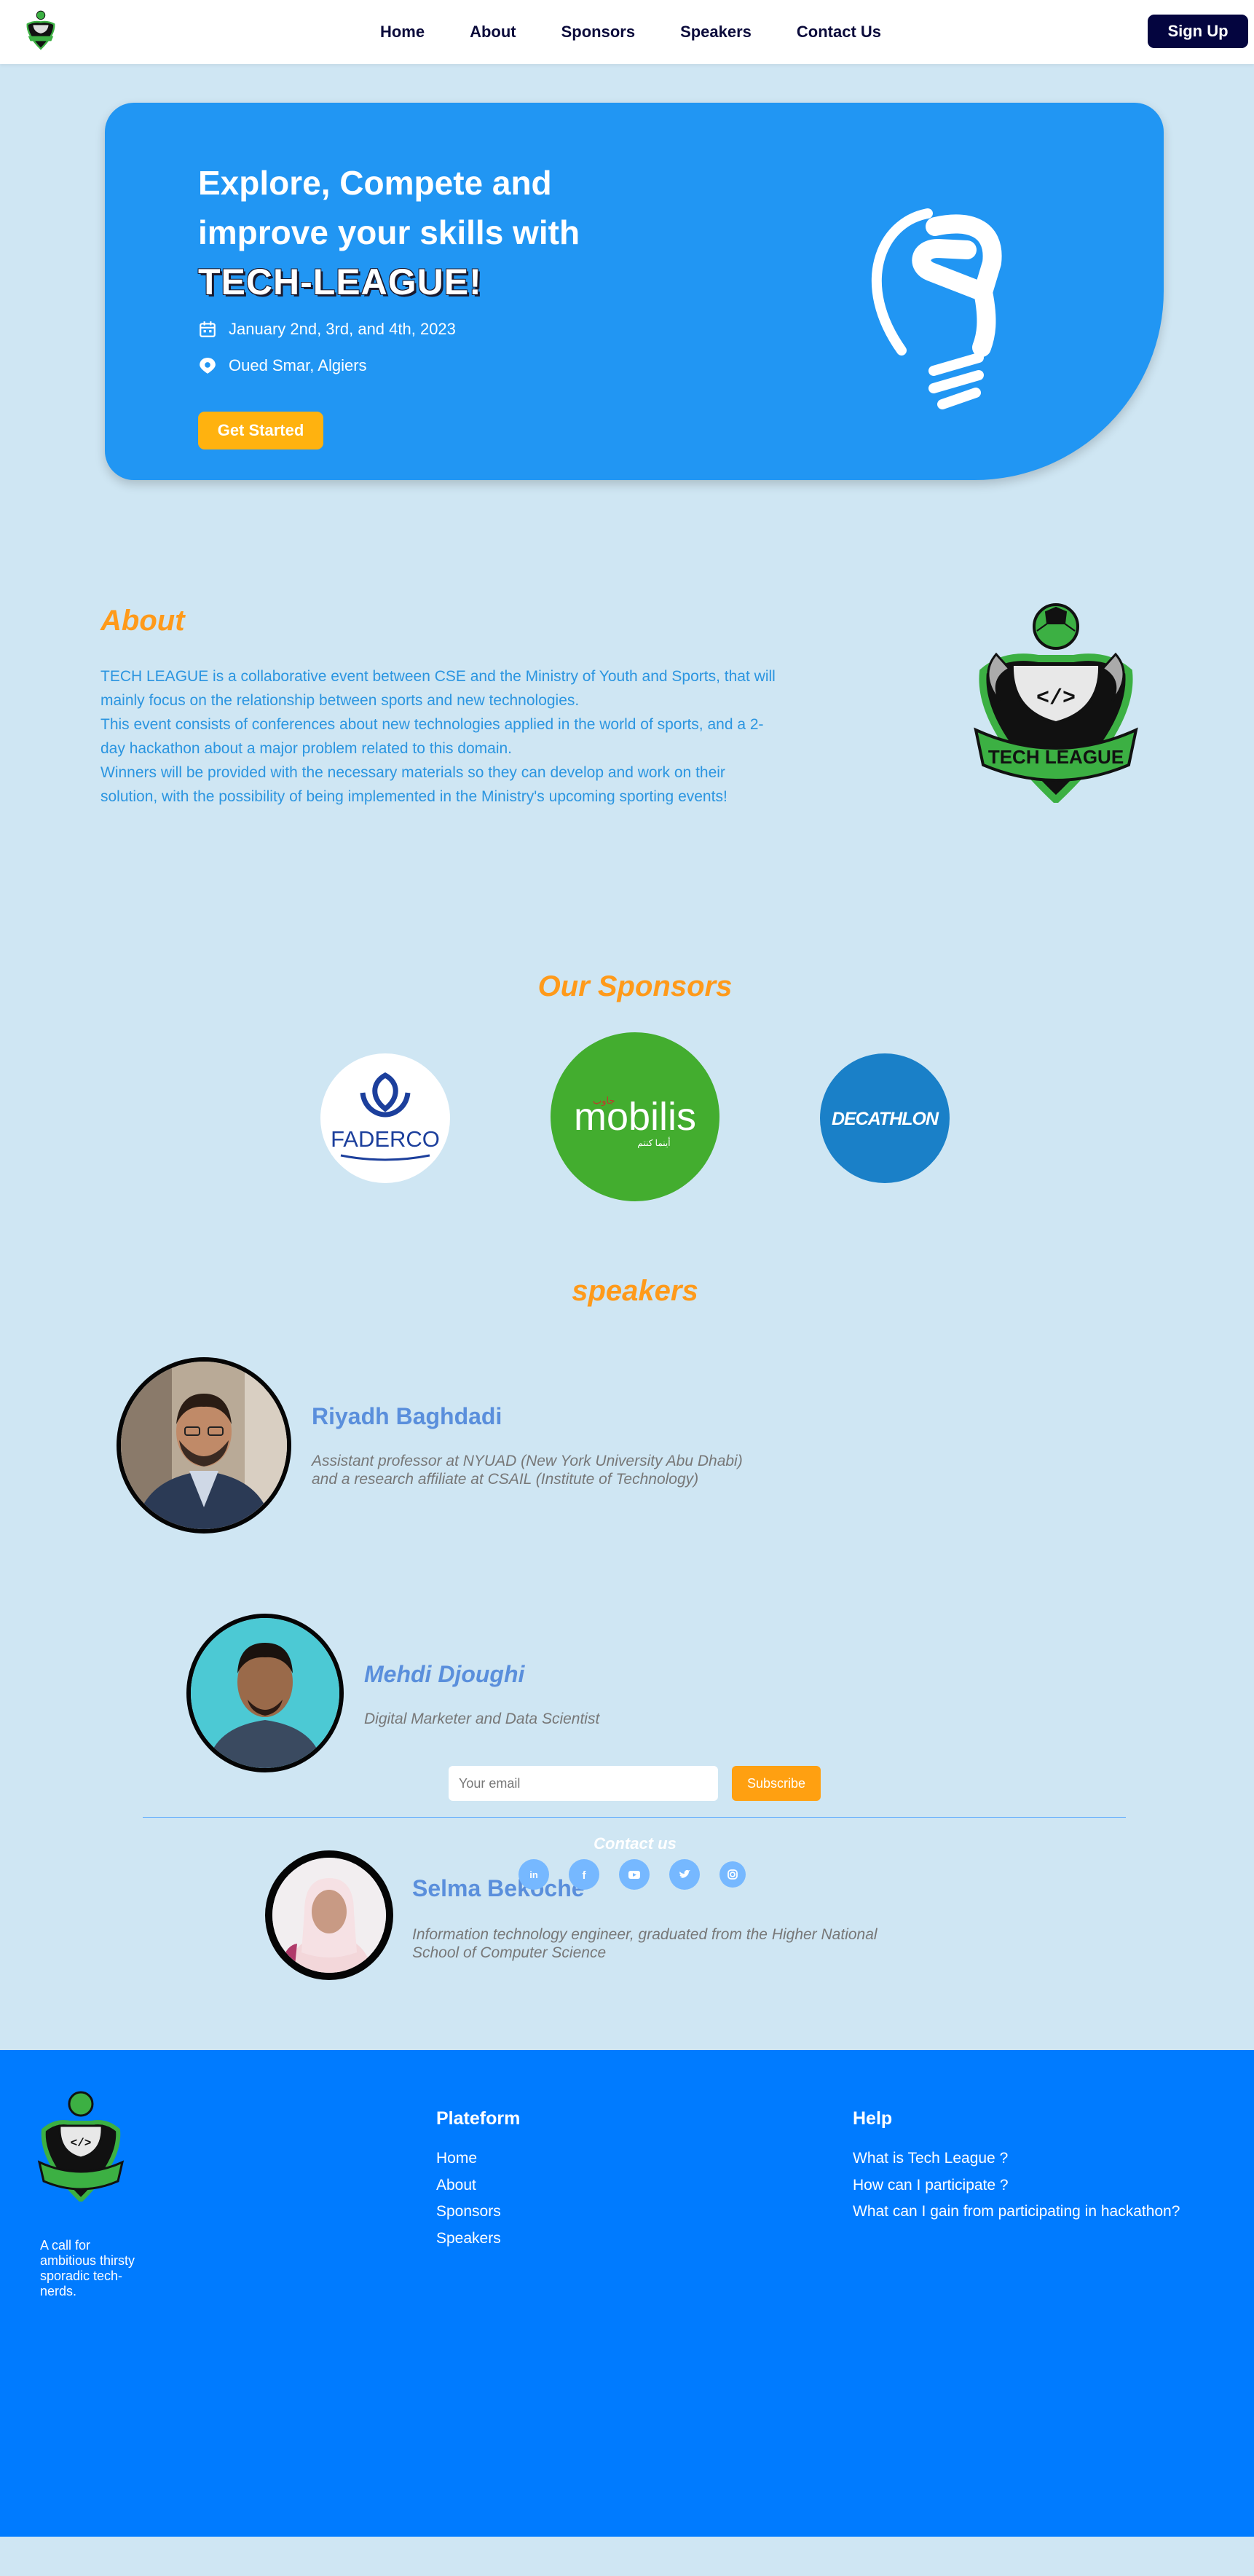 This screenshot has width=1254, height=2576. What do you see at coordinates (478, 2239) in the screenshot?
I see `footer-link-speakers: Speakers` at bounding box center [478, 2239].